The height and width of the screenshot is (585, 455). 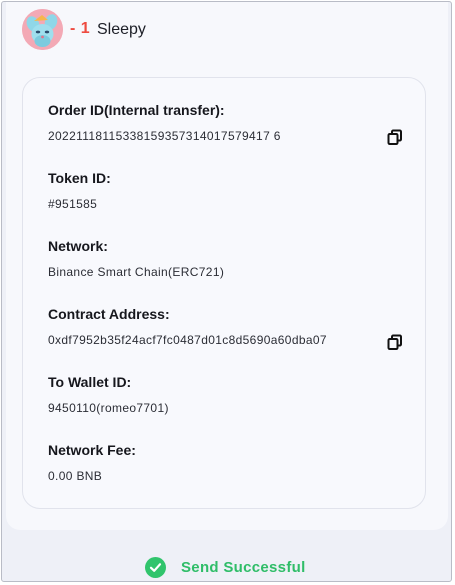 I want to click on nft-quantity-change: - 1, so click(x=80, y=28).